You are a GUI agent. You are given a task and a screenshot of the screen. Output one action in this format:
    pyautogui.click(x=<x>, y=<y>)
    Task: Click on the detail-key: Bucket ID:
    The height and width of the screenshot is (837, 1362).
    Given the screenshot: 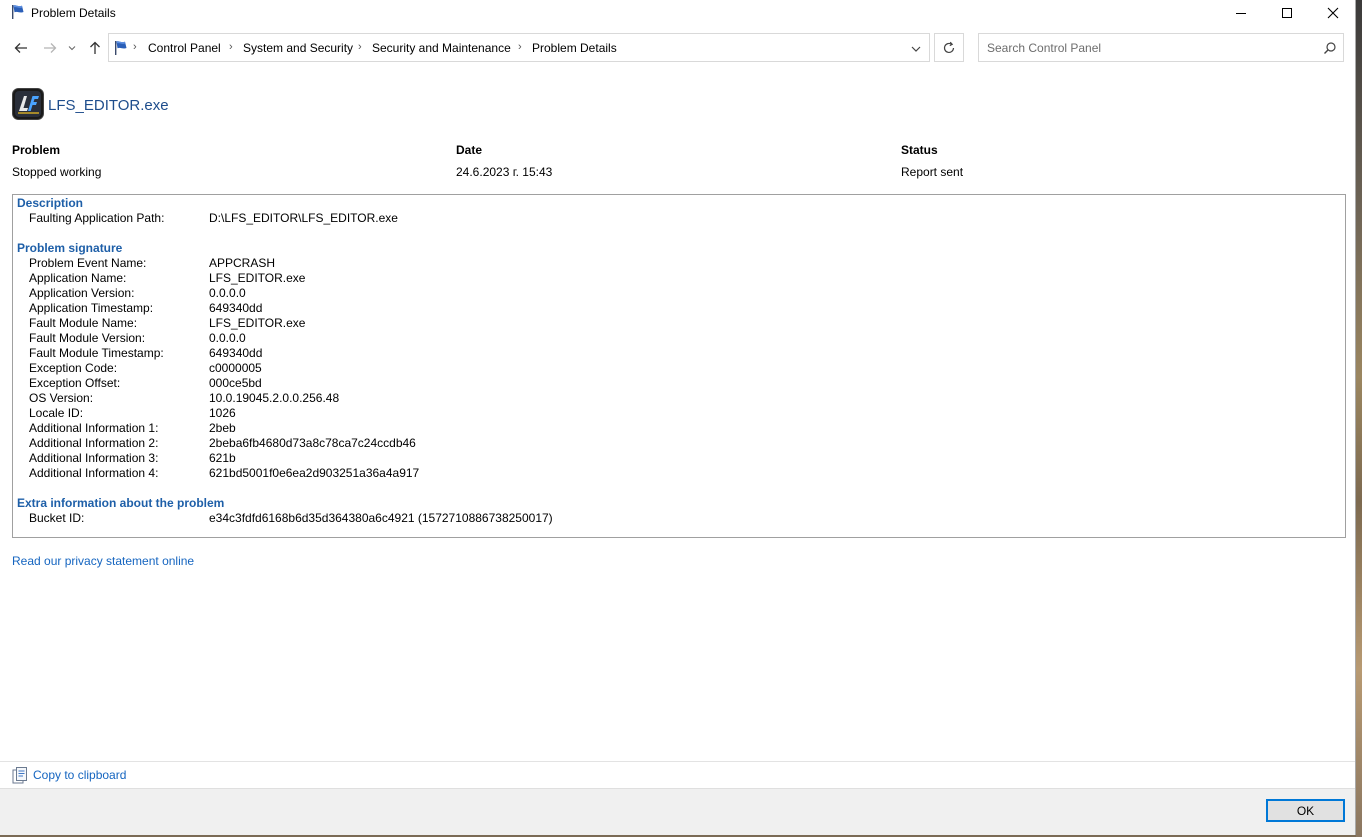 What is the action you would take?
    pyautogui.click(x=57, y=518)
    